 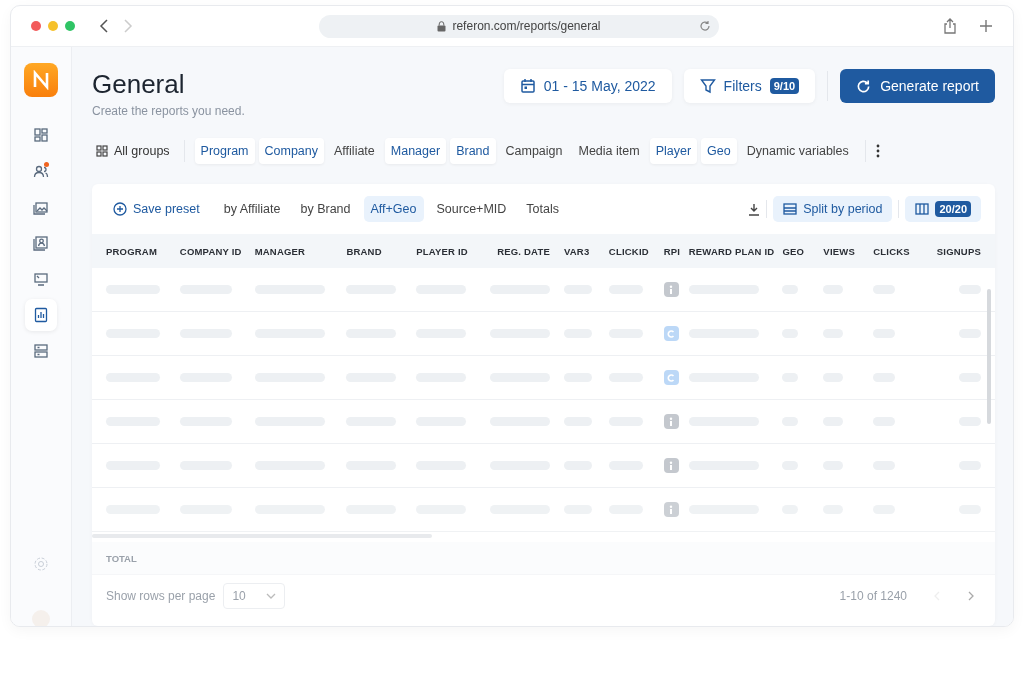 I want to click on preset-tab: Aff+Geo, so click(x=393, y=209).